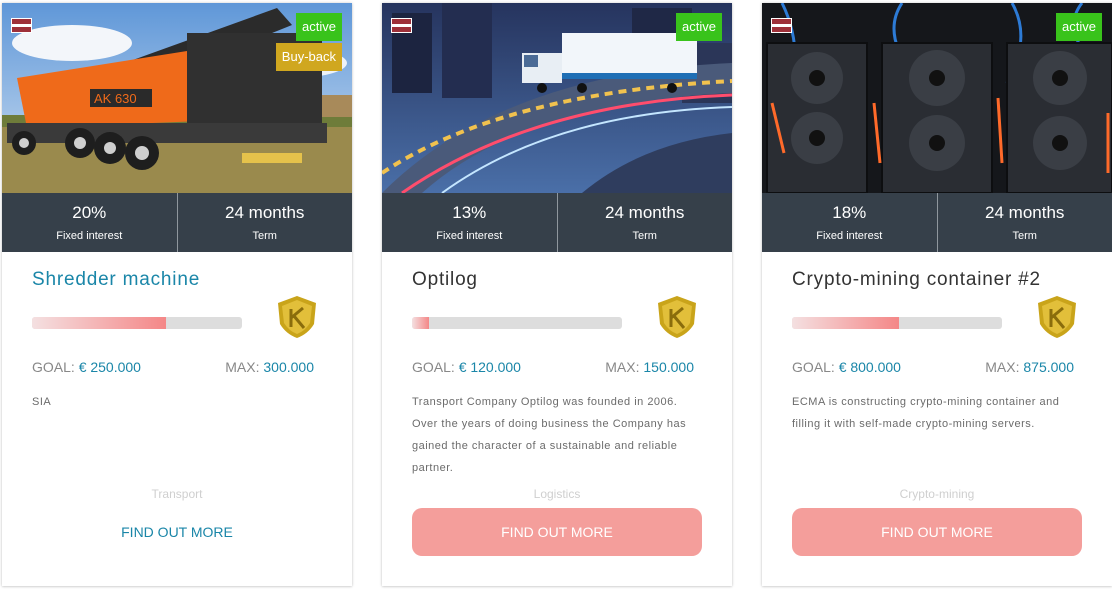  I want to click on interest-stat: 18% Fixed interest, so click(849, 222).